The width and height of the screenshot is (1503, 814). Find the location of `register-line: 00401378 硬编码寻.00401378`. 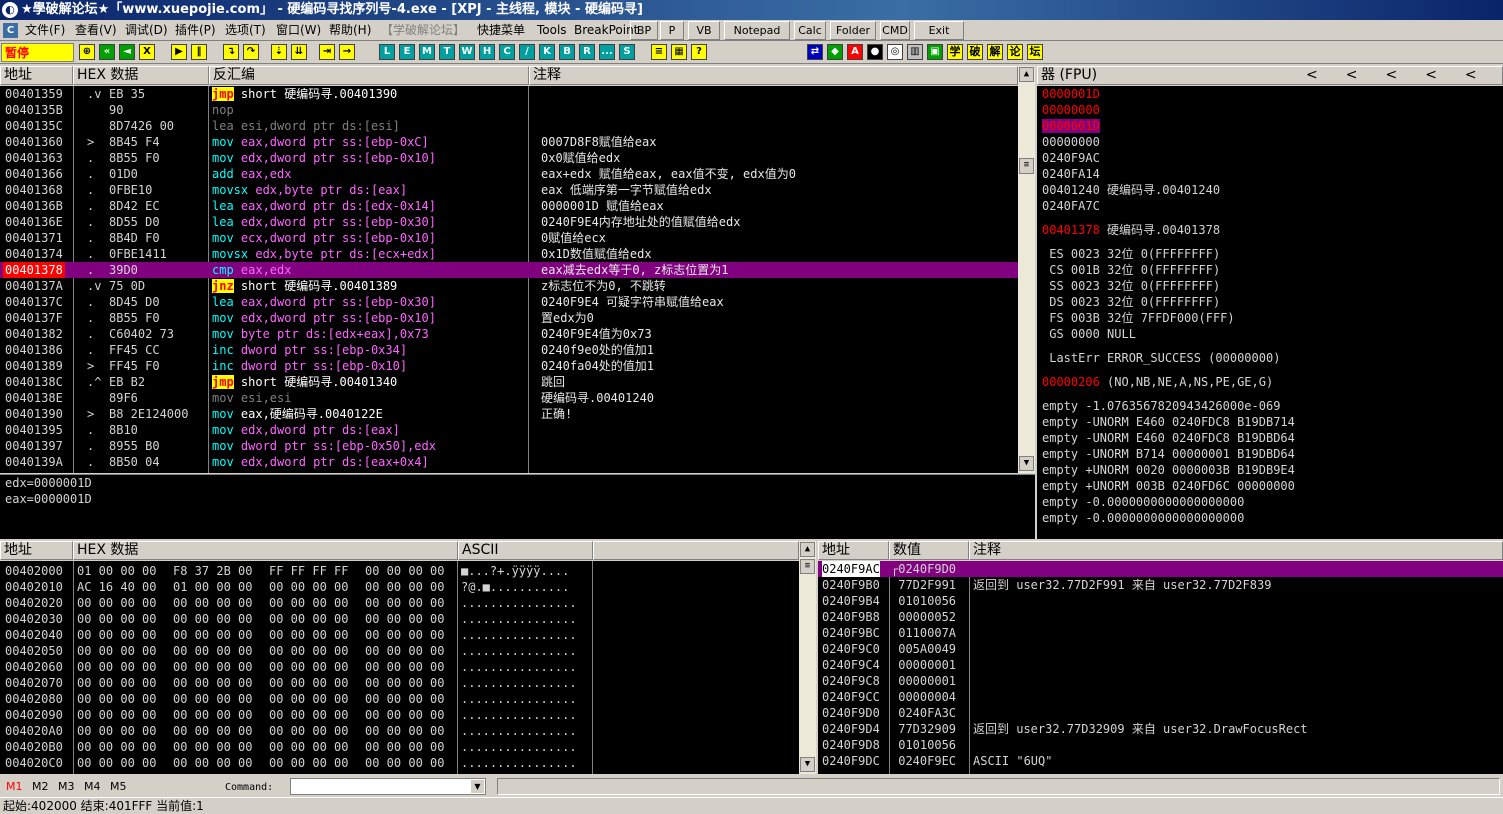

register-line: 00401378 硬编码寻.00401378 is located at coordinates (1272, 230).